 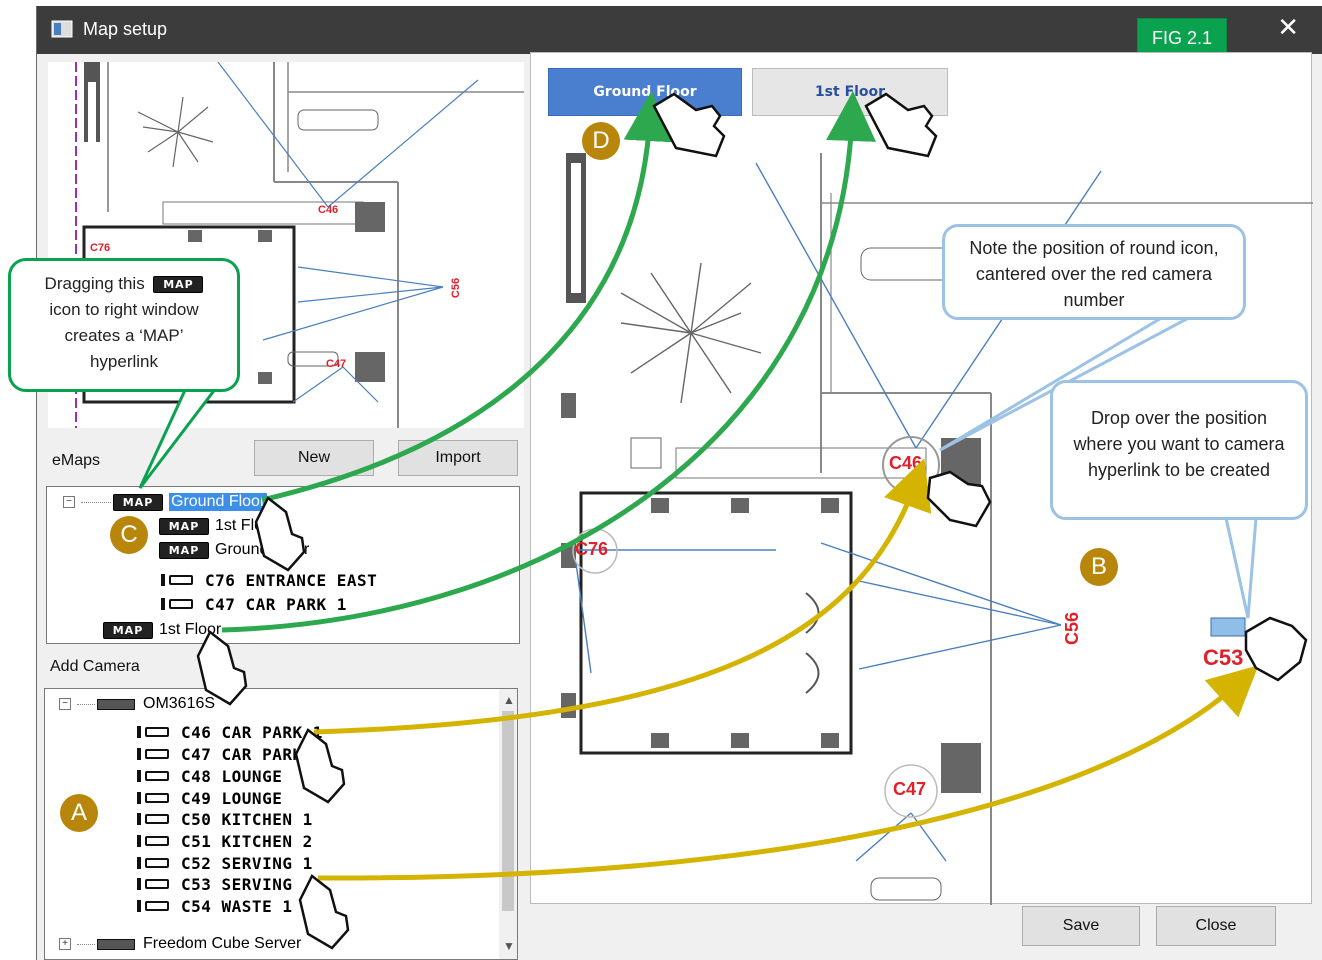 I want to click on callout-line: Dragging this, so click(x=94, y=283).